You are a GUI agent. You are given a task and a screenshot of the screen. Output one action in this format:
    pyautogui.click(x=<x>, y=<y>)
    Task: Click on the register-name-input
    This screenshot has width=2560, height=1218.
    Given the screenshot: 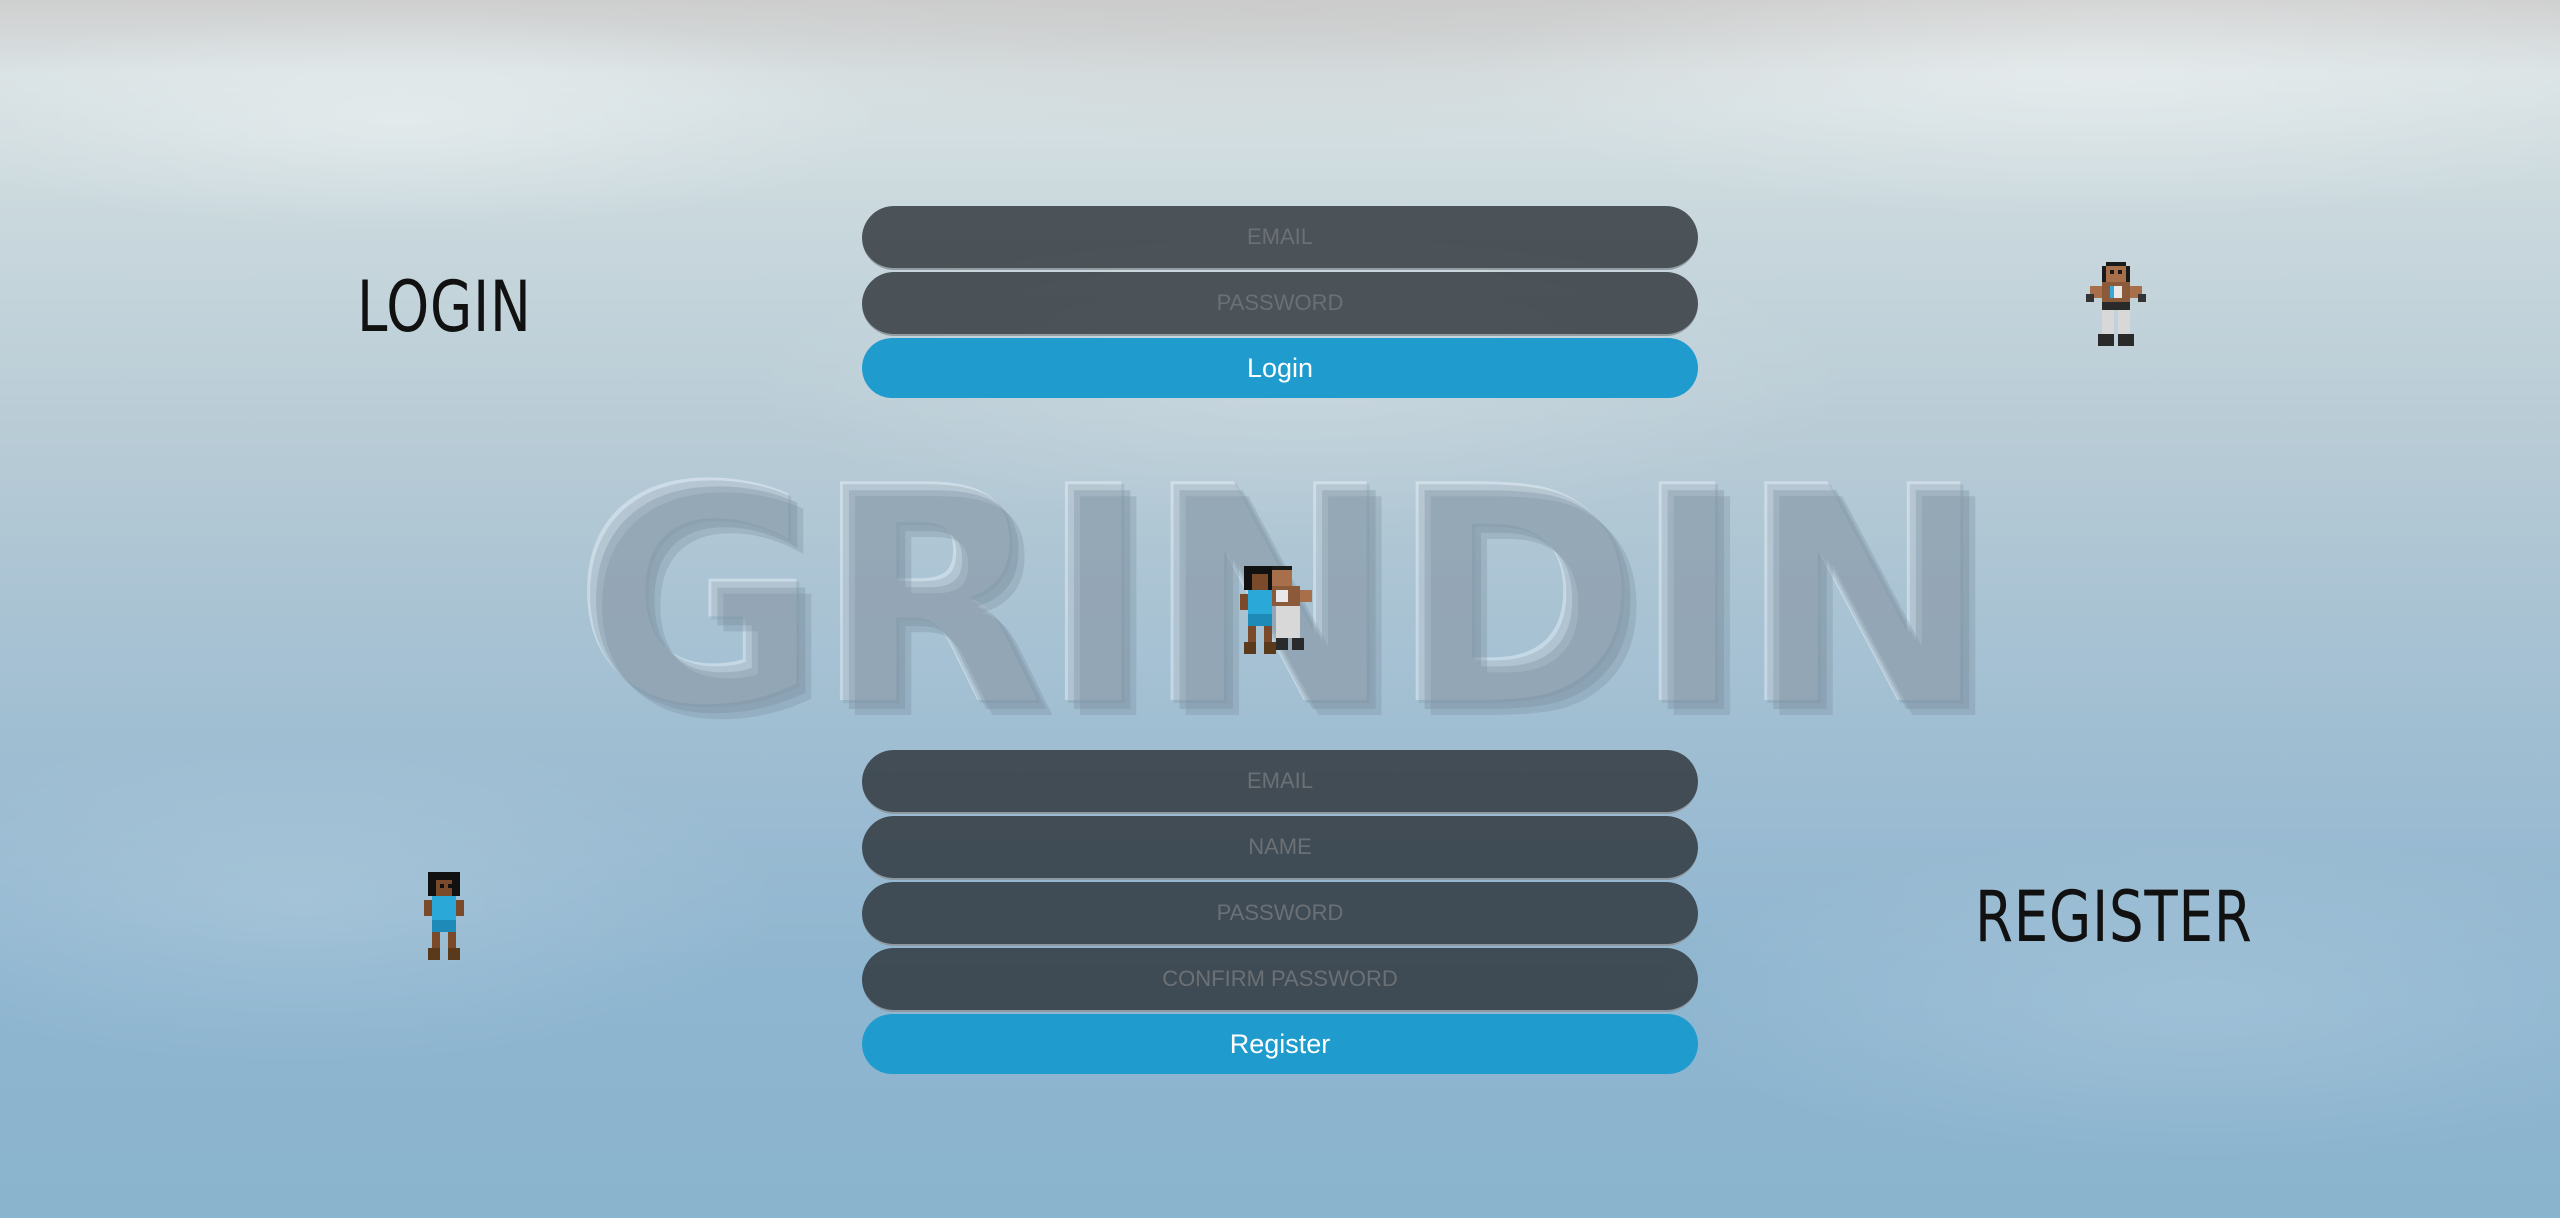 What is the action you would take?
    pyautogui.click(x=1280, y=848)
    